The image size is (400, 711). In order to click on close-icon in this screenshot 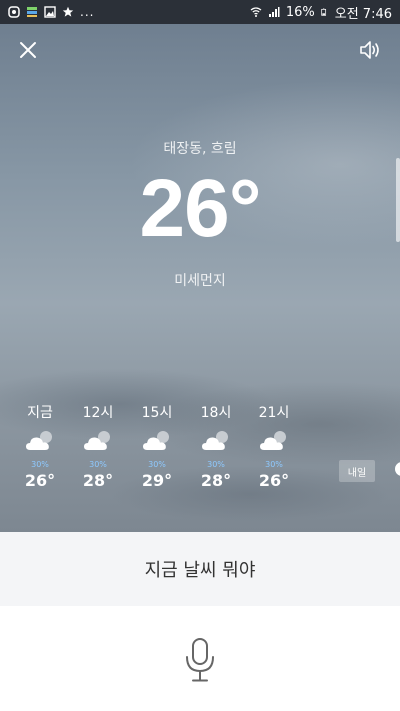, I will do `click(28, 50)`.